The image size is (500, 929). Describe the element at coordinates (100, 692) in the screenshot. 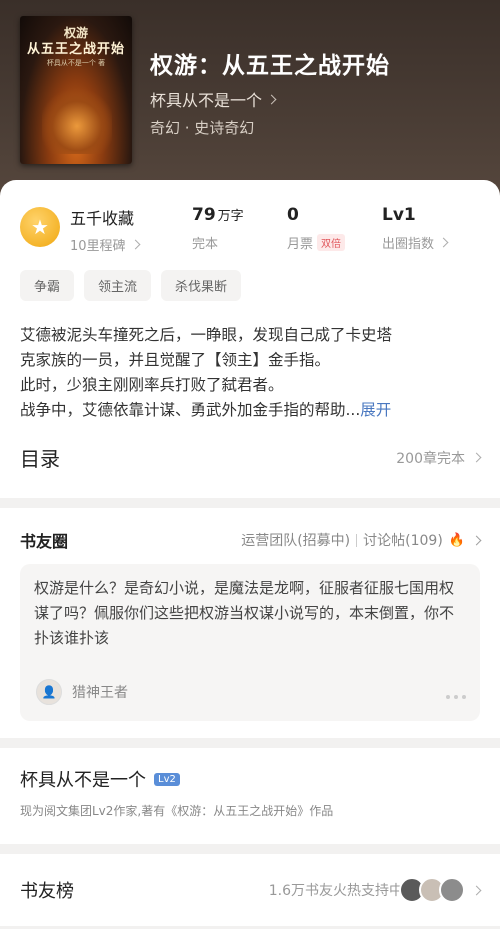

I see `post-username: 猎神王者` at that location.